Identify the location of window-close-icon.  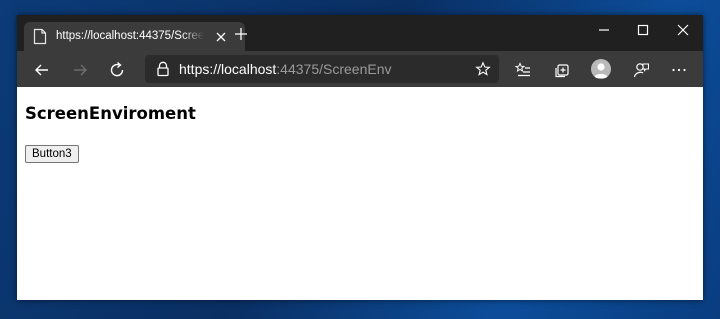
(683, 30).